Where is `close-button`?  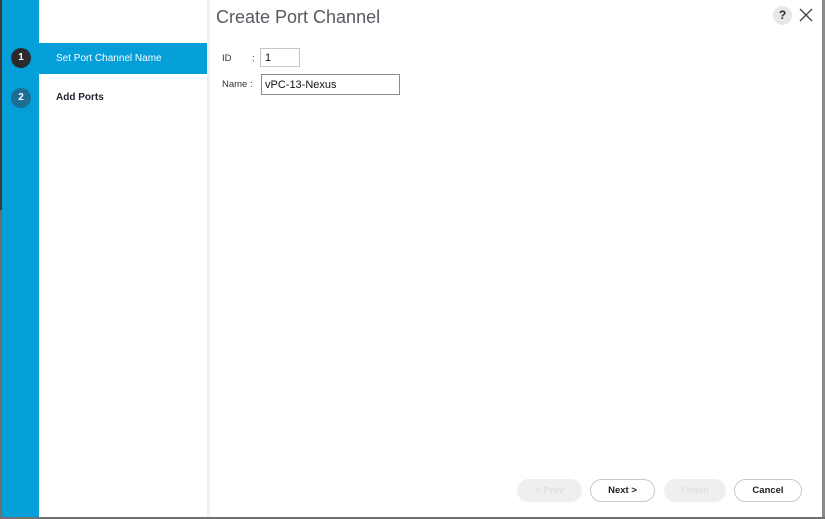
close-button is located at coordinates (806, 15).